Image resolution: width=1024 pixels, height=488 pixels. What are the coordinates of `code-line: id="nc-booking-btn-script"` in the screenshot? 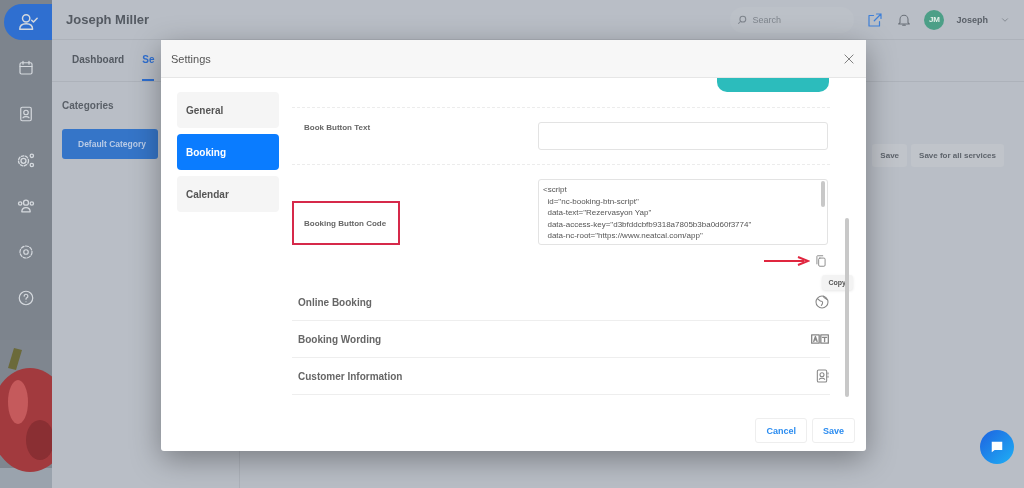 It's located at (593, 201).